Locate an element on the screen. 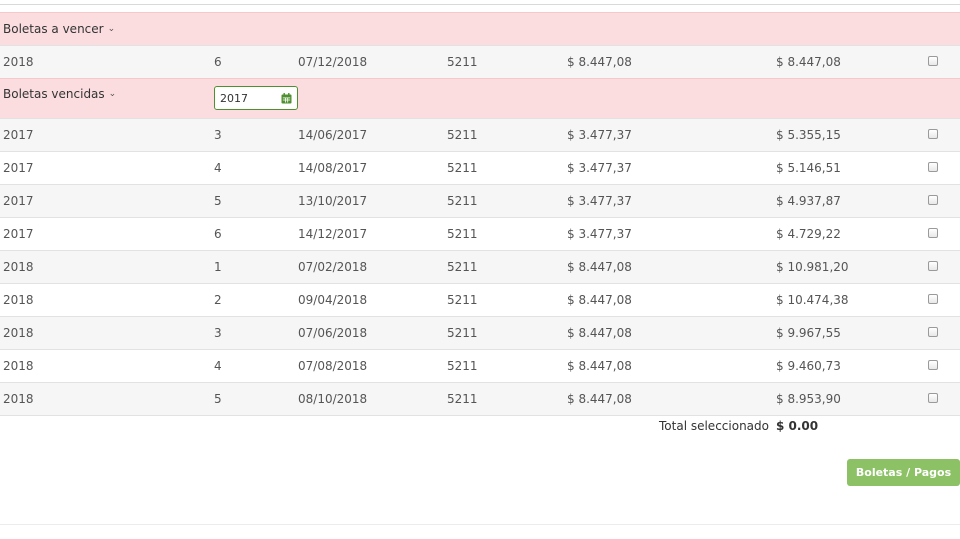 The width and height of the screenshot is (960, 539). table-row: 2018 5 08/10/2018 5211 $ 8.447,08 $ 8.953,90 is located at coordinates (480, 399).